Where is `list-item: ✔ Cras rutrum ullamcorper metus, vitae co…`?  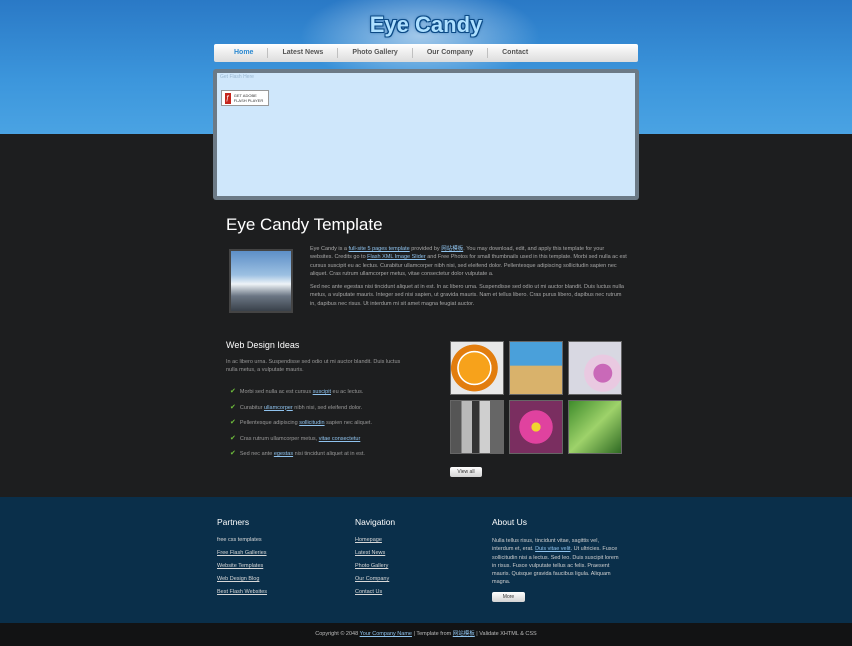 list-item: ✔ Cras rutrum ullamcorper metus, vitae co… is located at coordinates (301, 443).